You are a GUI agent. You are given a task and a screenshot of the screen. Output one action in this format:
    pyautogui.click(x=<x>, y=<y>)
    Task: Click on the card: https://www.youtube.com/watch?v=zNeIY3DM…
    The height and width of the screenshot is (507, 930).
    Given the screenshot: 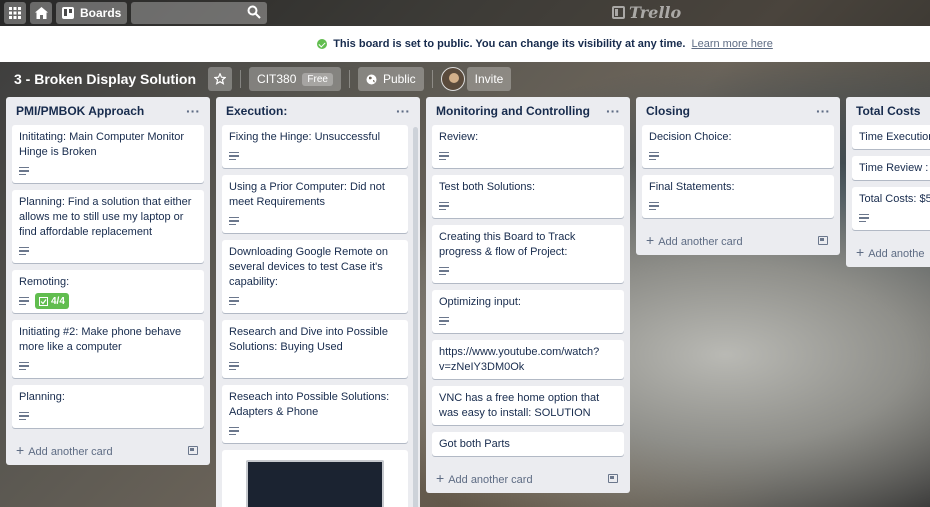 What is the action you would take?
    pyautogui.click(x=528, y=359)
    